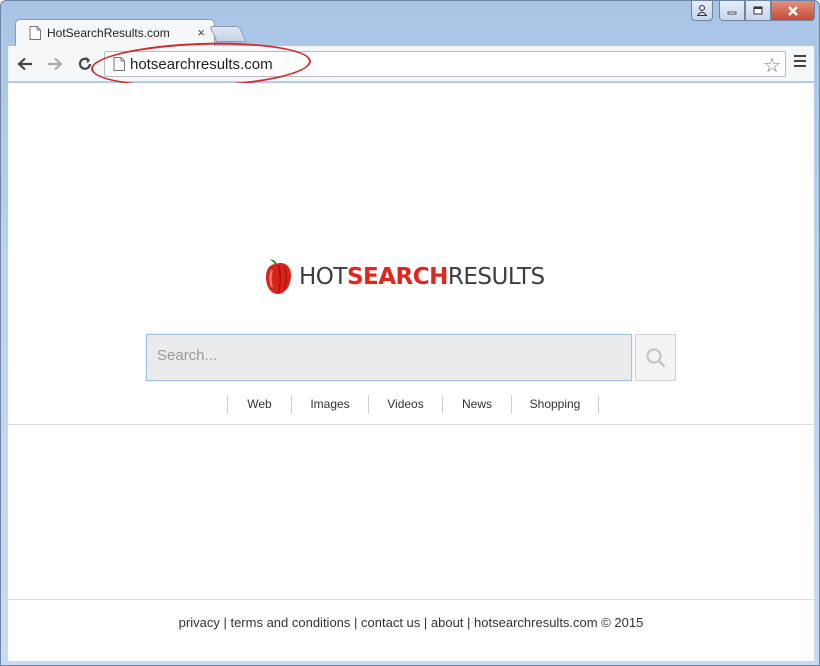 The image size is (820, 666). Describe the element at coordinates (476, 404) in the screenshot. I see `category-news: News` at that location.